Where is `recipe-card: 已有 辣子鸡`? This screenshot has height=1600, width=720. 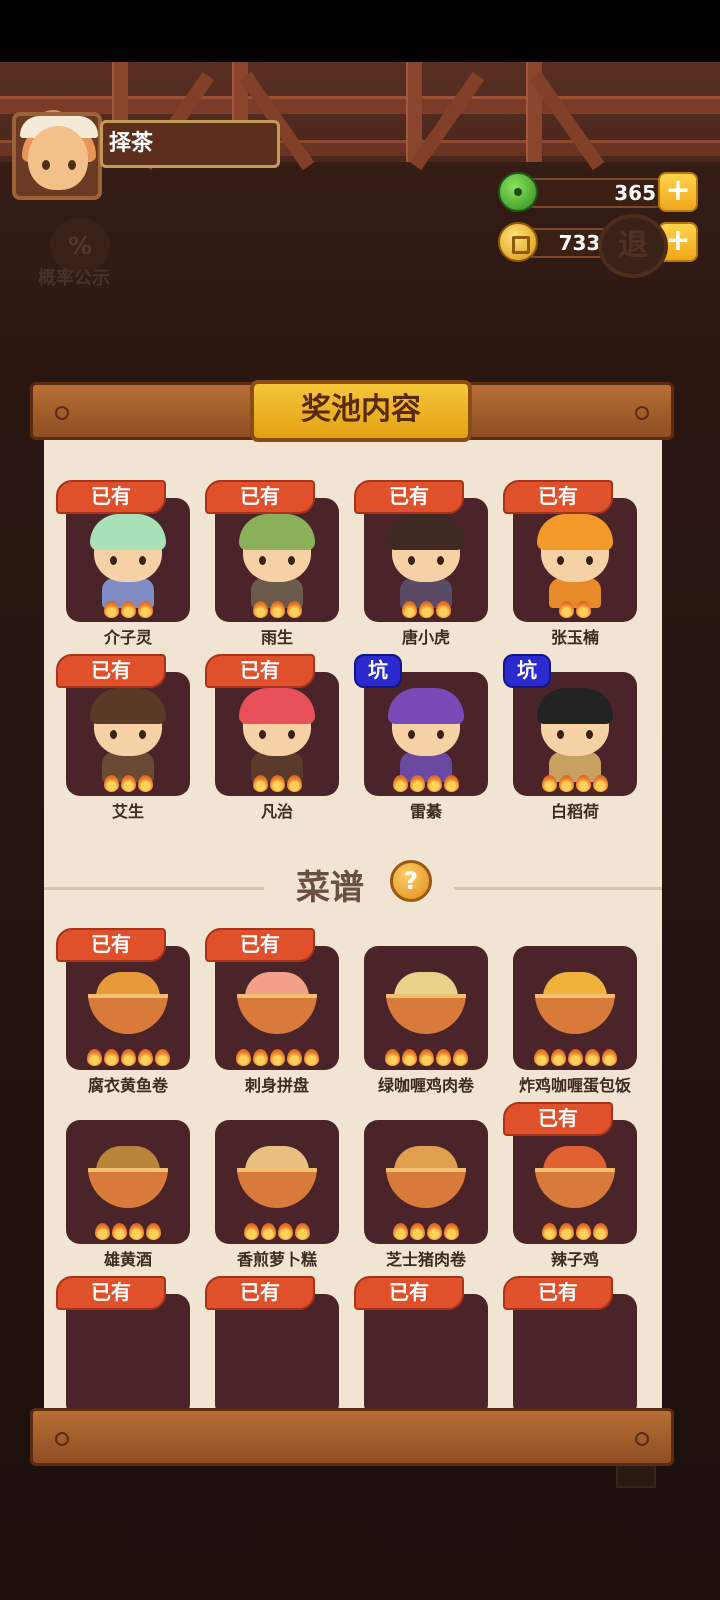 recipe-card: 已有 辣子鸡 is located at coordinates (570, 1185).